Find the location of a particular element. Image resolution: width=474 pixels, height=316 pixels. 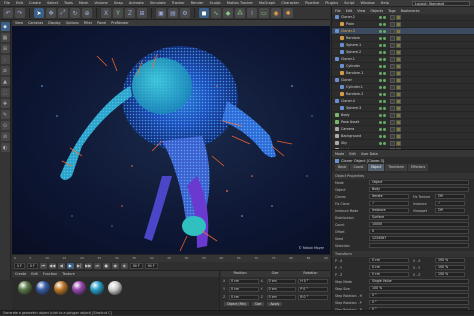

play-icon: ▶ is located at coordinates (70, 266).